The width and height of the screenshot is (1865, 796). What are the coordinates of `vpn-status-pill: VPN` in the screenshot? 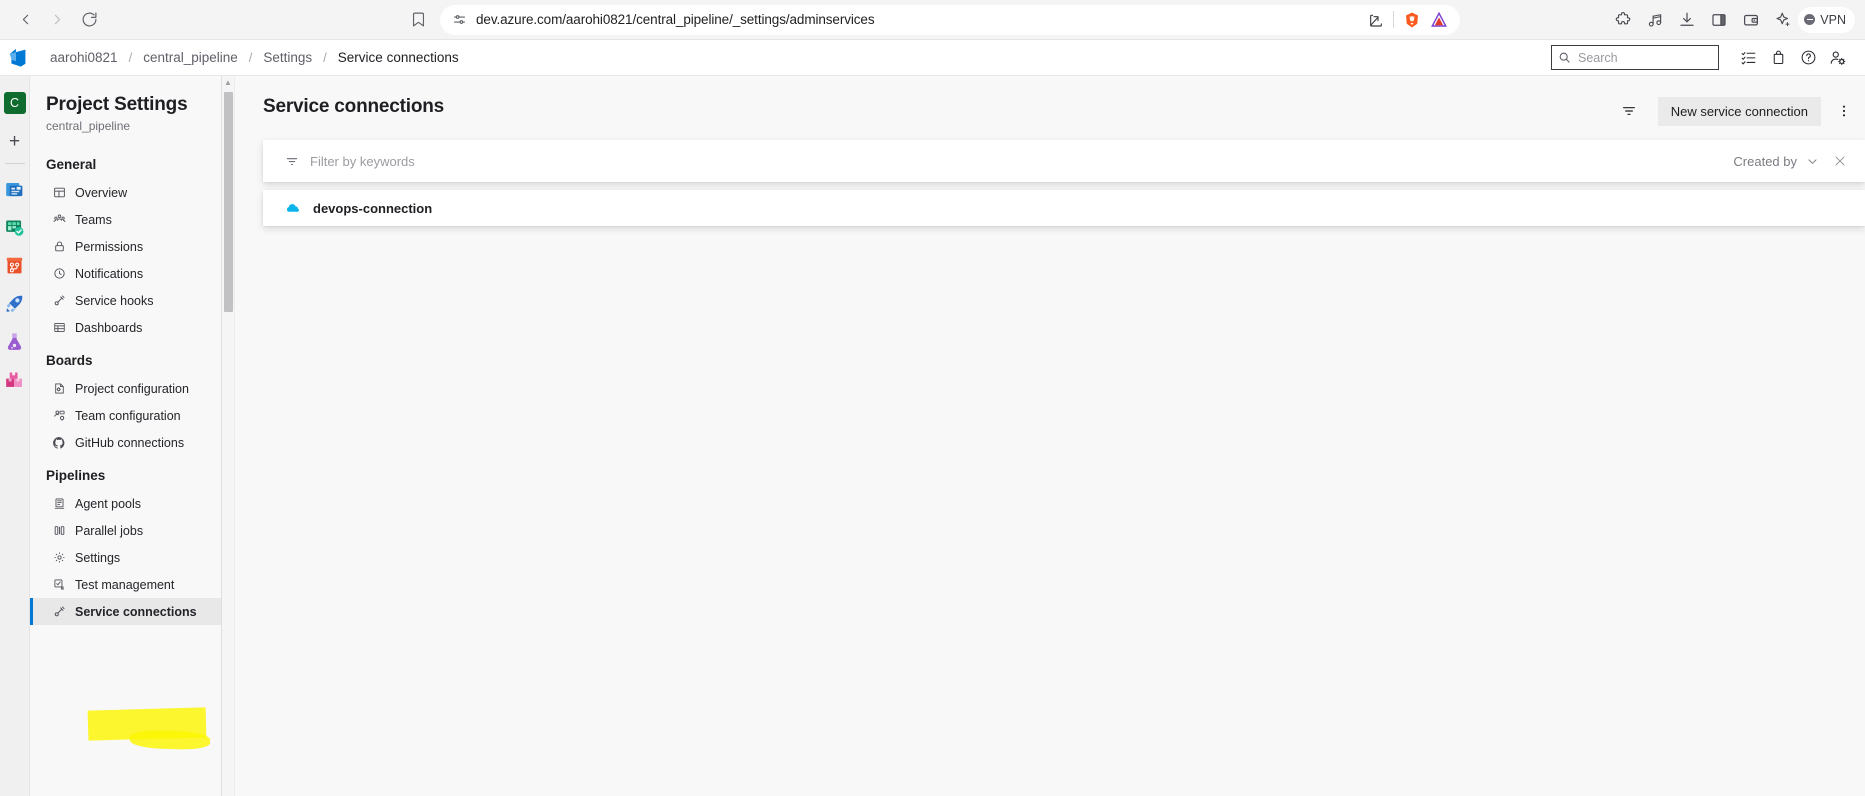 It's located at (1826, 19).